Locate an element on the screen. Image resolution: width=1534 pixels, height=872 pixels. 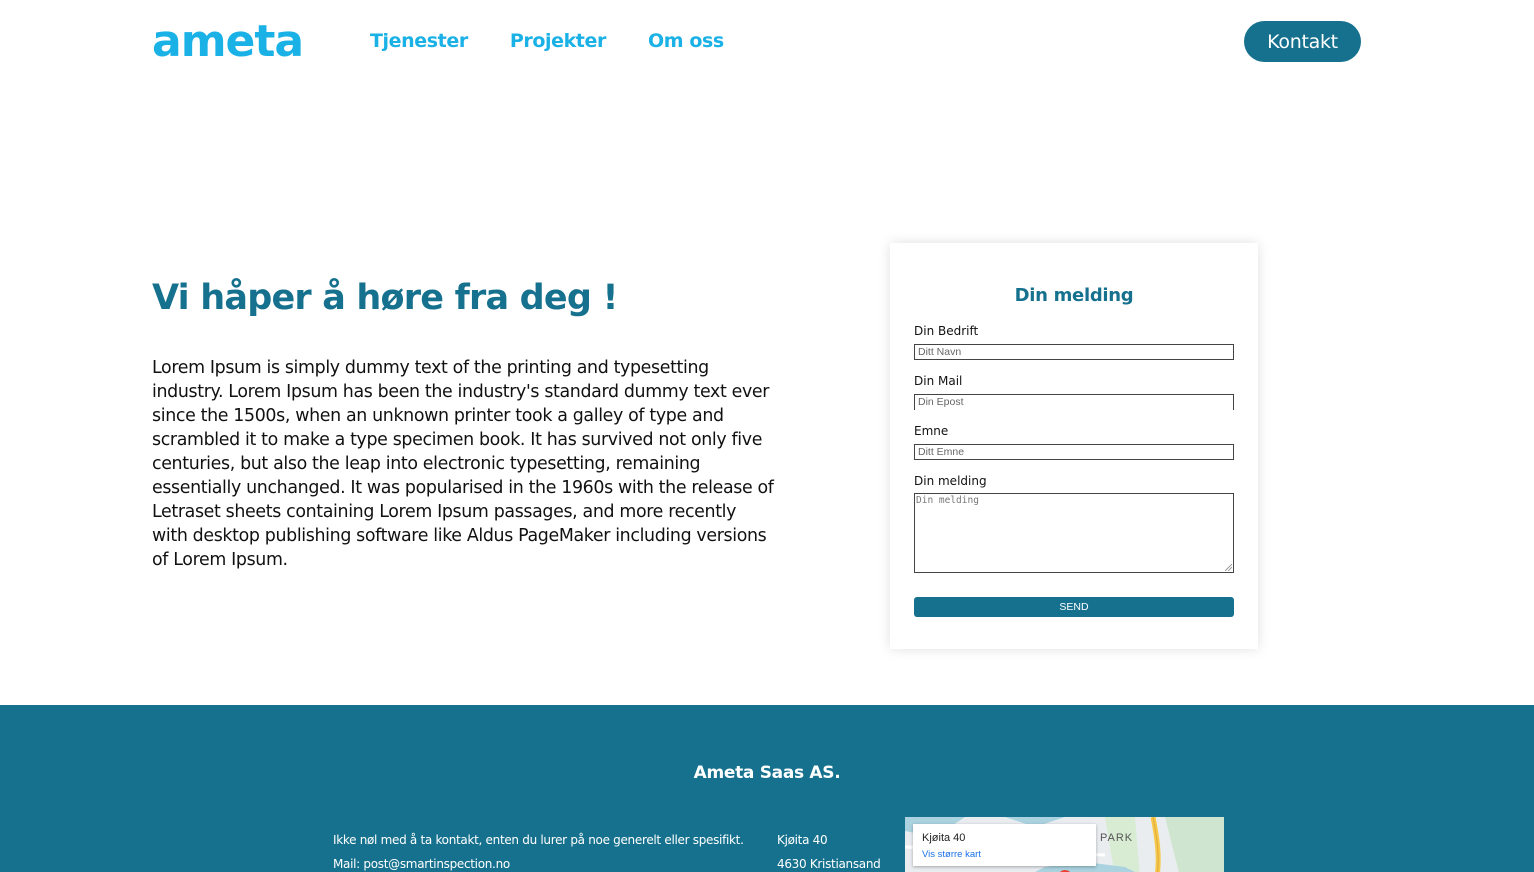
subject-input: Ditt Emne is located at coordinates (1074, 452).